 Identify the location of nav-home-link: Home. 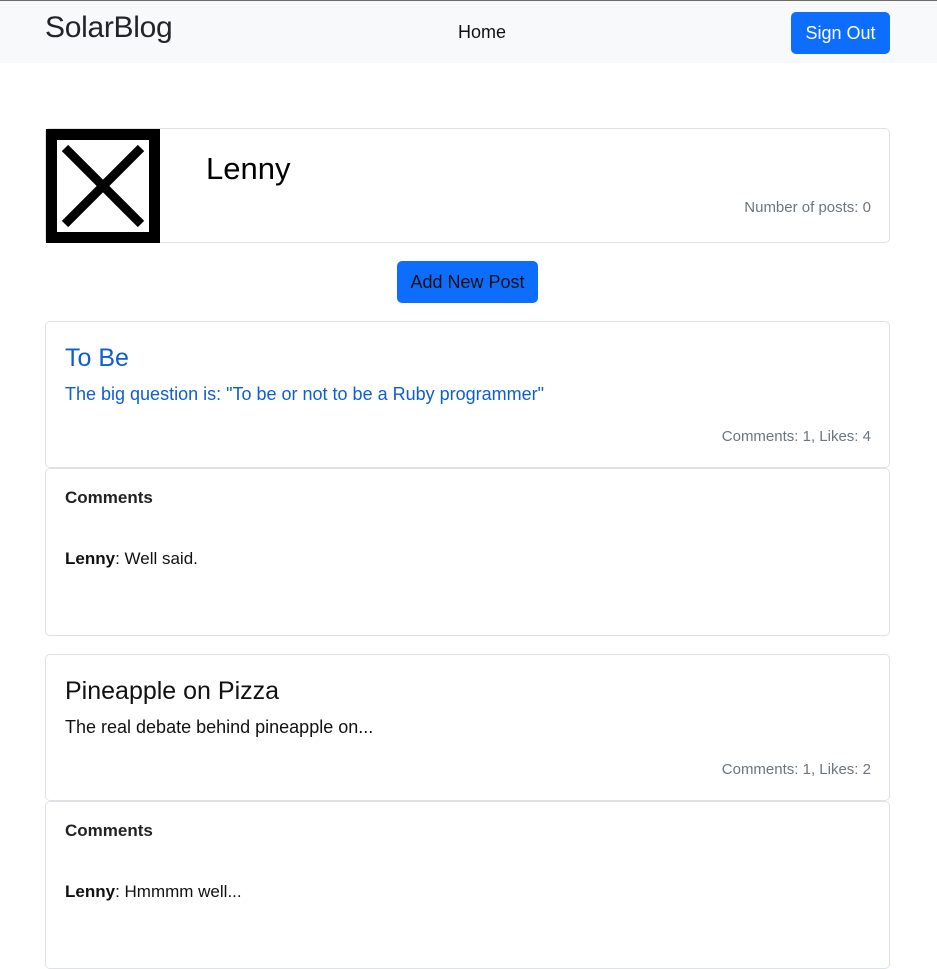
(482, 32).